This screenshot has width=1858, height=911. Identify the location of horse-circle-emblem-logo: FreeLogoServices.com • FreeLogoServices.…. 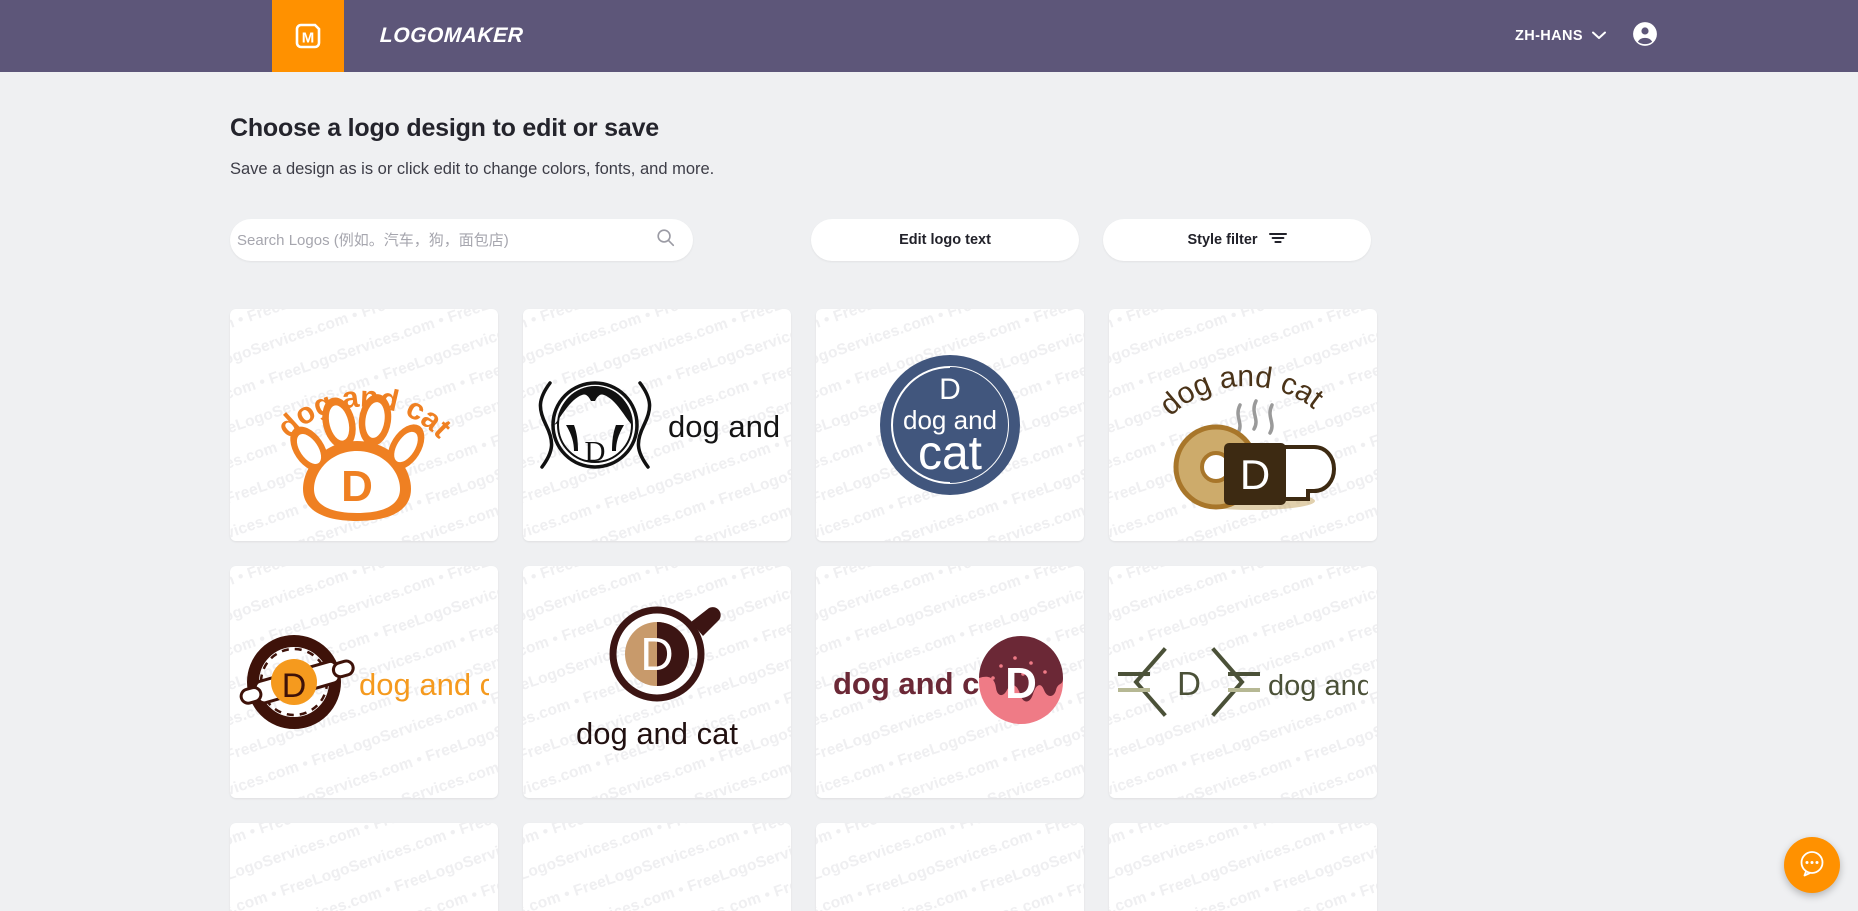
(657, 425).